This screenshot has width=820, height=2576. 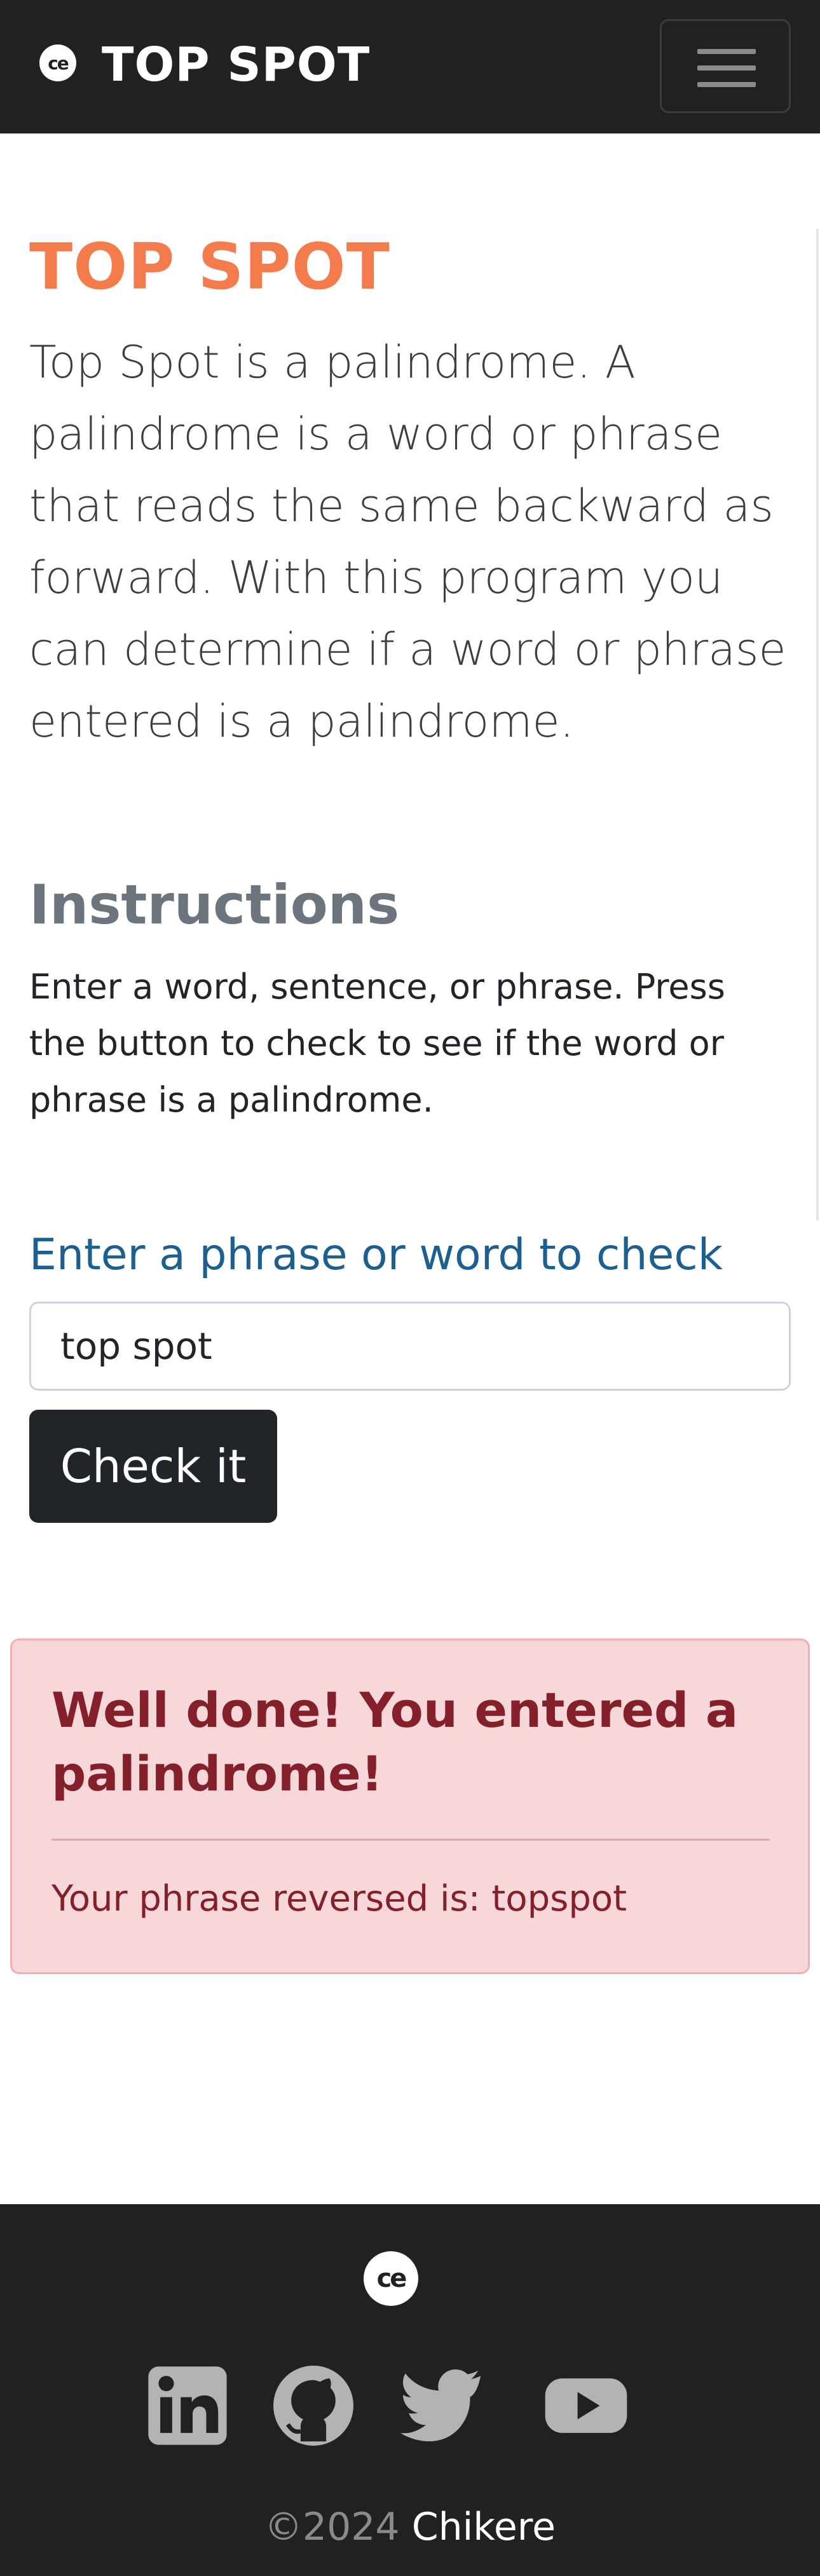 I want to click on copyright: ©2024 Chikere, so click(x=410, y=2527).